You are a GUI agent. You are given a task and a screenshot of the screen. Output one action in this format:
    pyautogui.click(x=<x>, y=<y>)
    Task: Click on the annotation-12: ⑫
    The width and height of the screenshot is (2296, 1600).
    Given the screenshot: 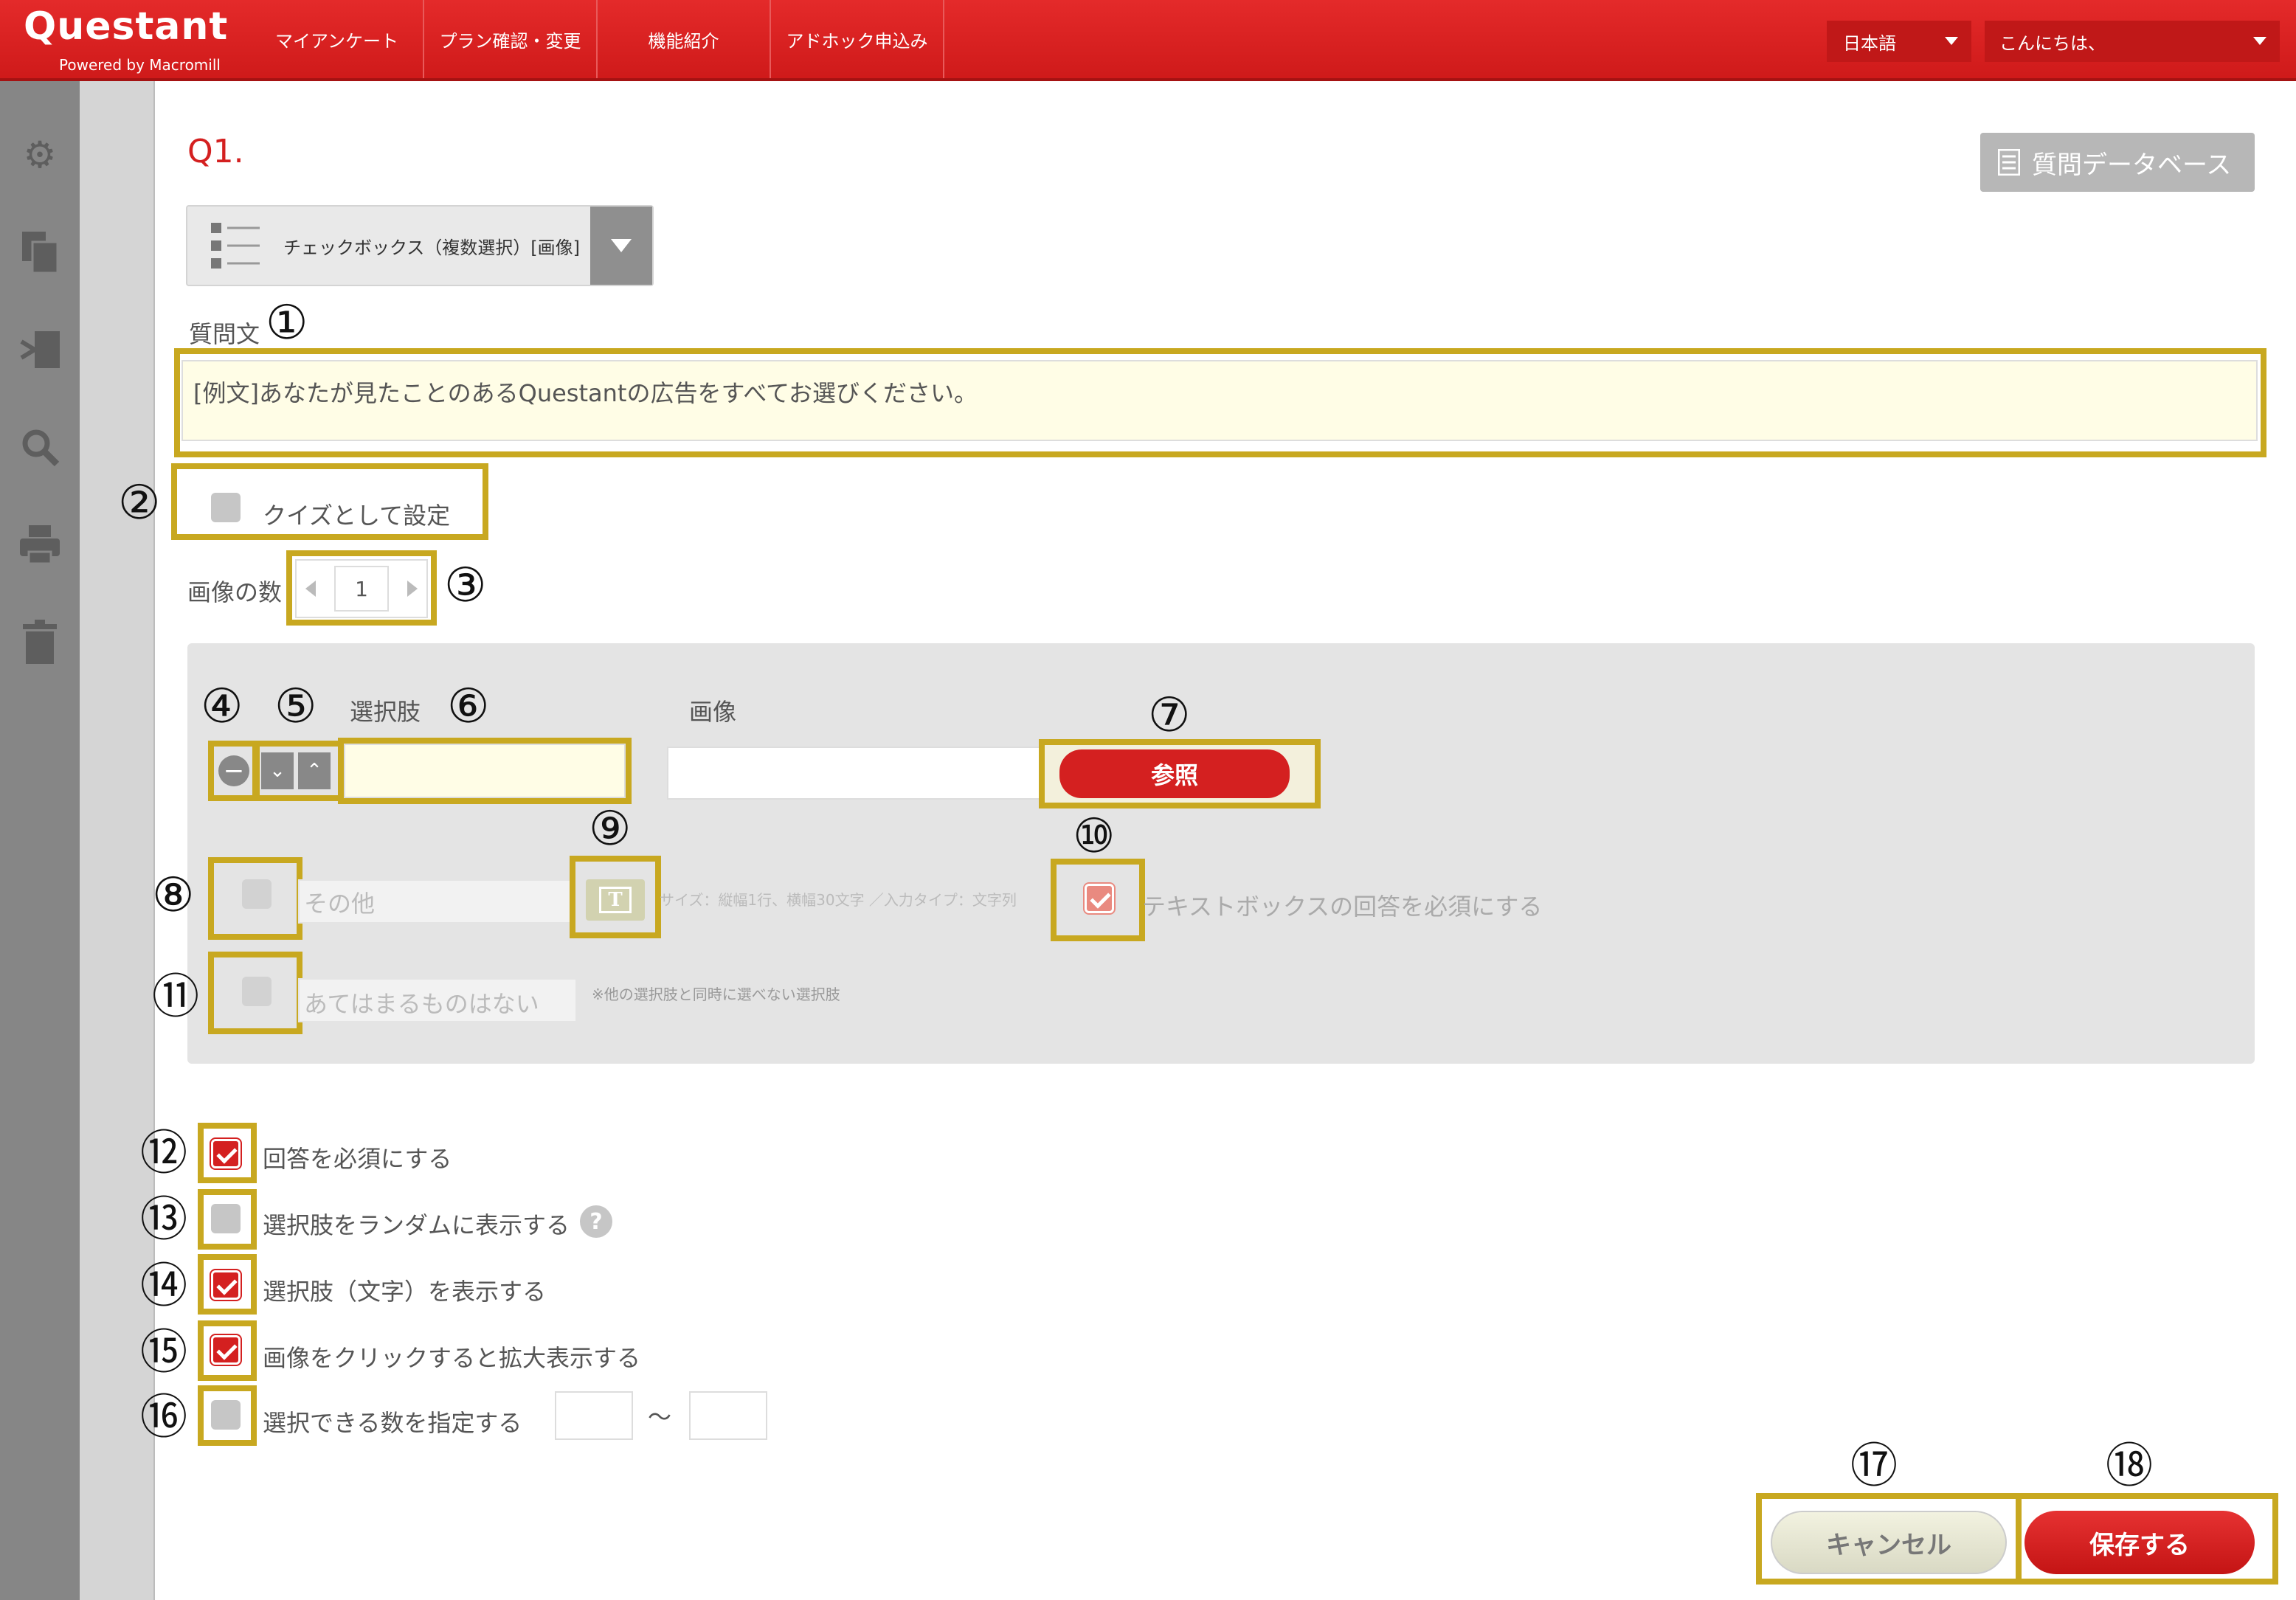 What is the action you would take?
    pyautogui.click(x=163, y=1153)
    